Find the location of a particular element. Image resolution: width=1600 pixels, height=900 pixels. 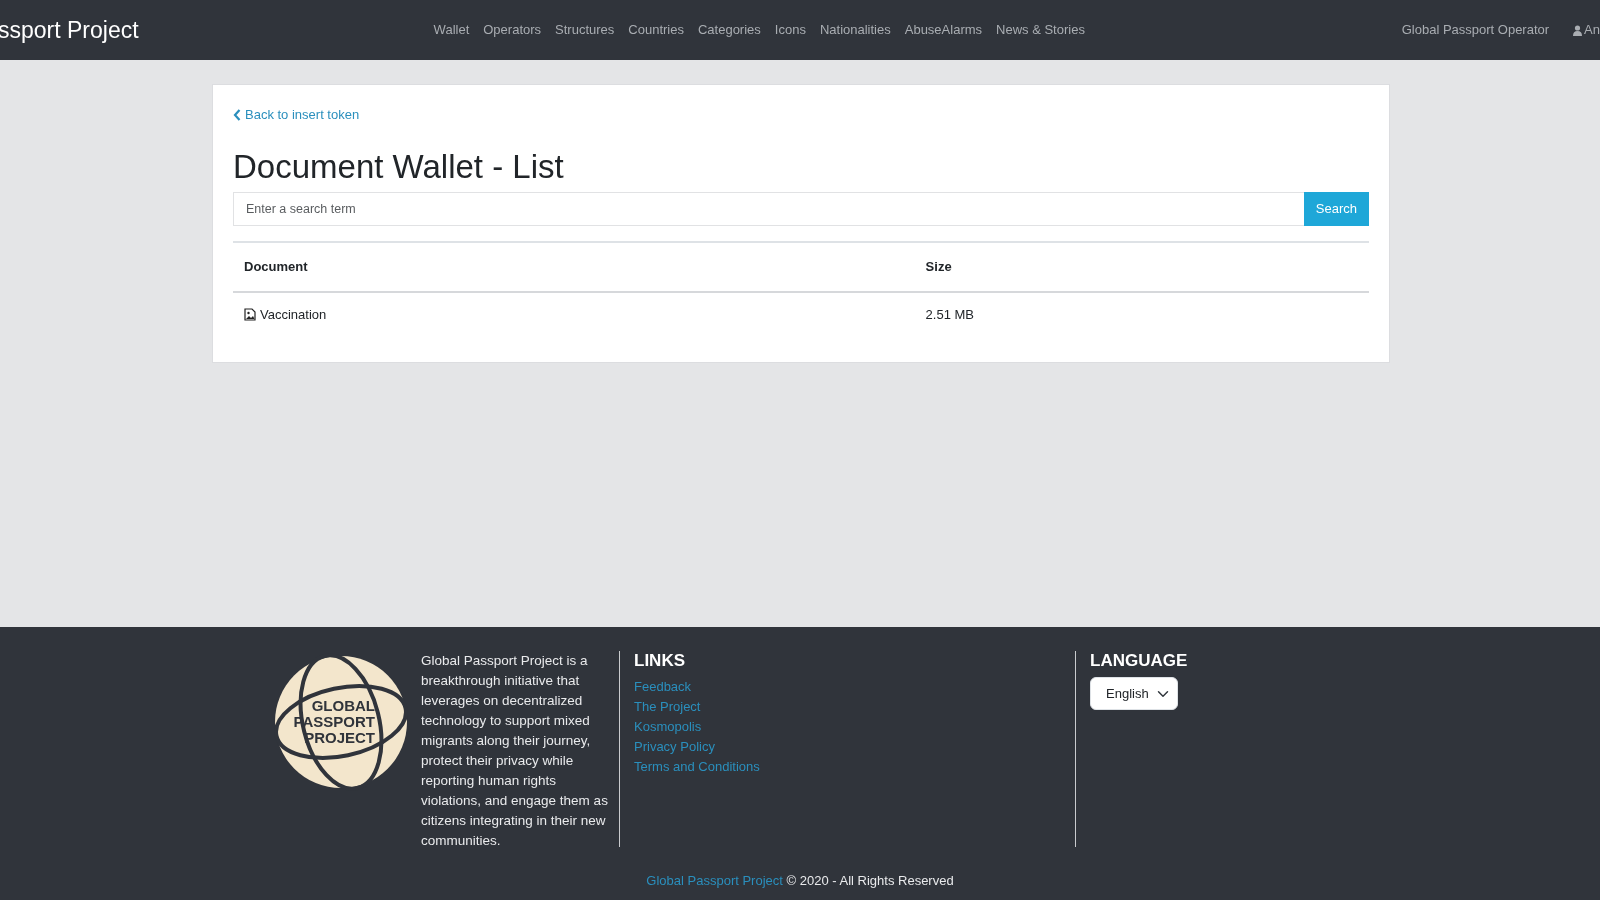

chevron-left-icon is located at coordinates (237, 114).